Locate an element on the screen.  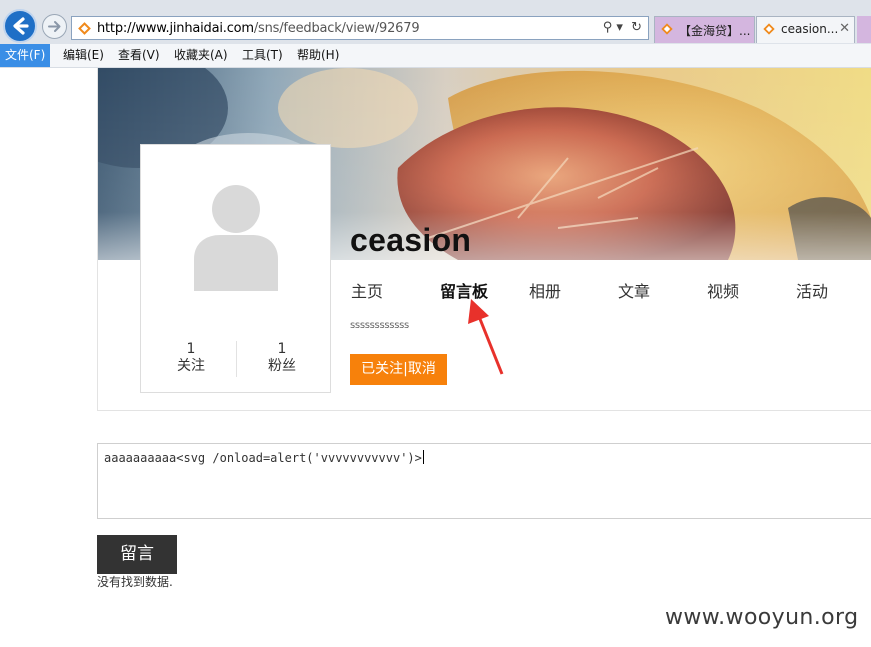
followers-count: 1 is located at coordinates (282, 349).